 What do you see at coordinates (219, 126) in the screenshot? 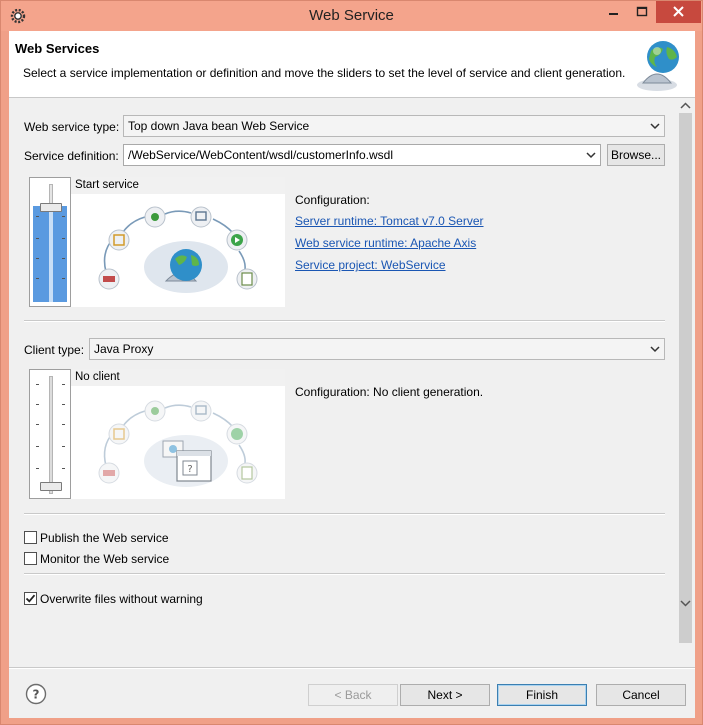
I see `web-service-type-value: Top down Java bean Web Service` at bounding box center [219, 126].